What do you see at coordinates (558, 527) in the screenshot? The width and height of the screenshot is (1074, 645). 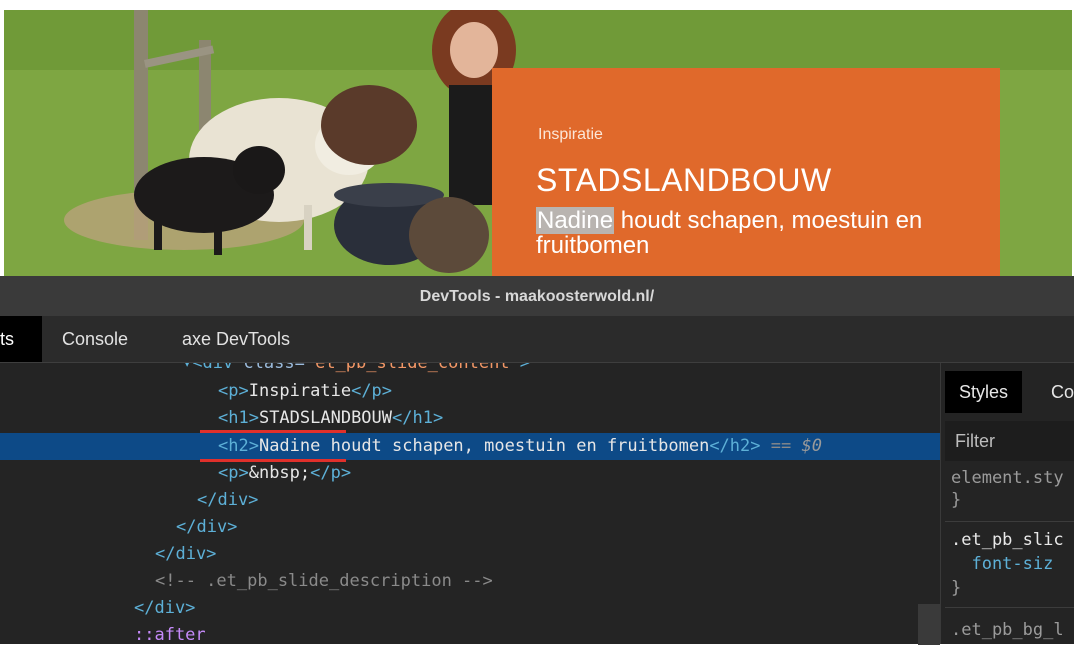 I see `dom-node-close-div-2: </div>` at bounding box center [558, 527].